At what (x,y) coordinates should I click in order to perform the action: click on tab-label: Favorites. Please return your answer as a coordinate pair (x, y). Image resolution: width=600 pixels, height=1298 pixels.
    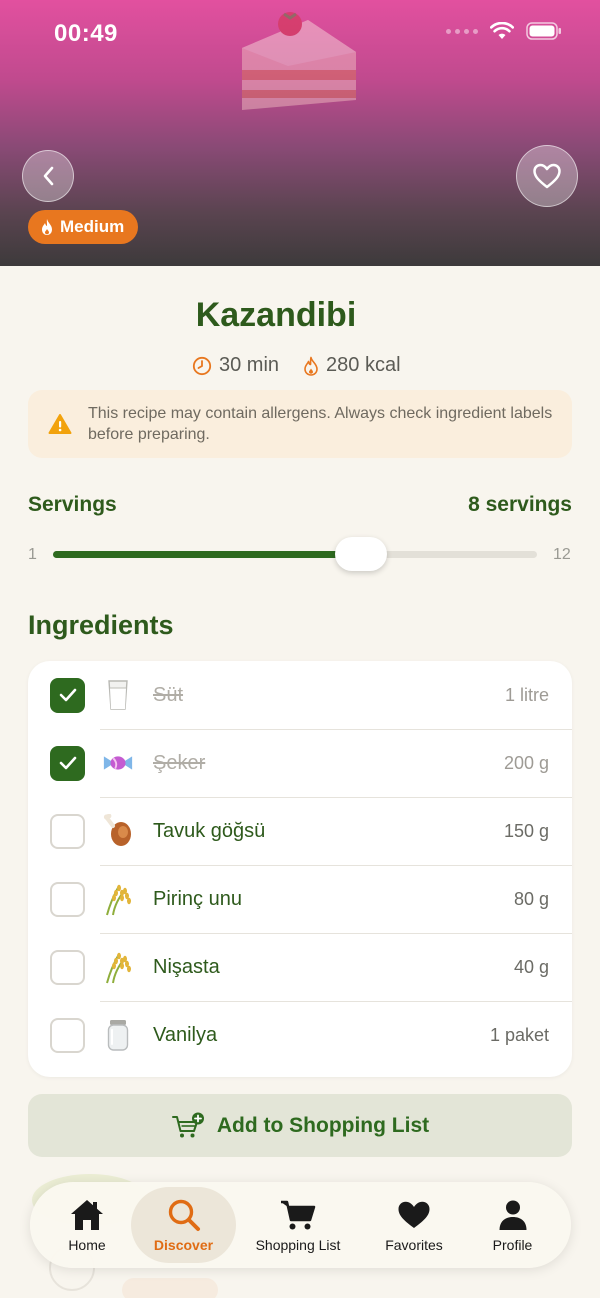
    Looking at the image, I should click on (414, 1245).